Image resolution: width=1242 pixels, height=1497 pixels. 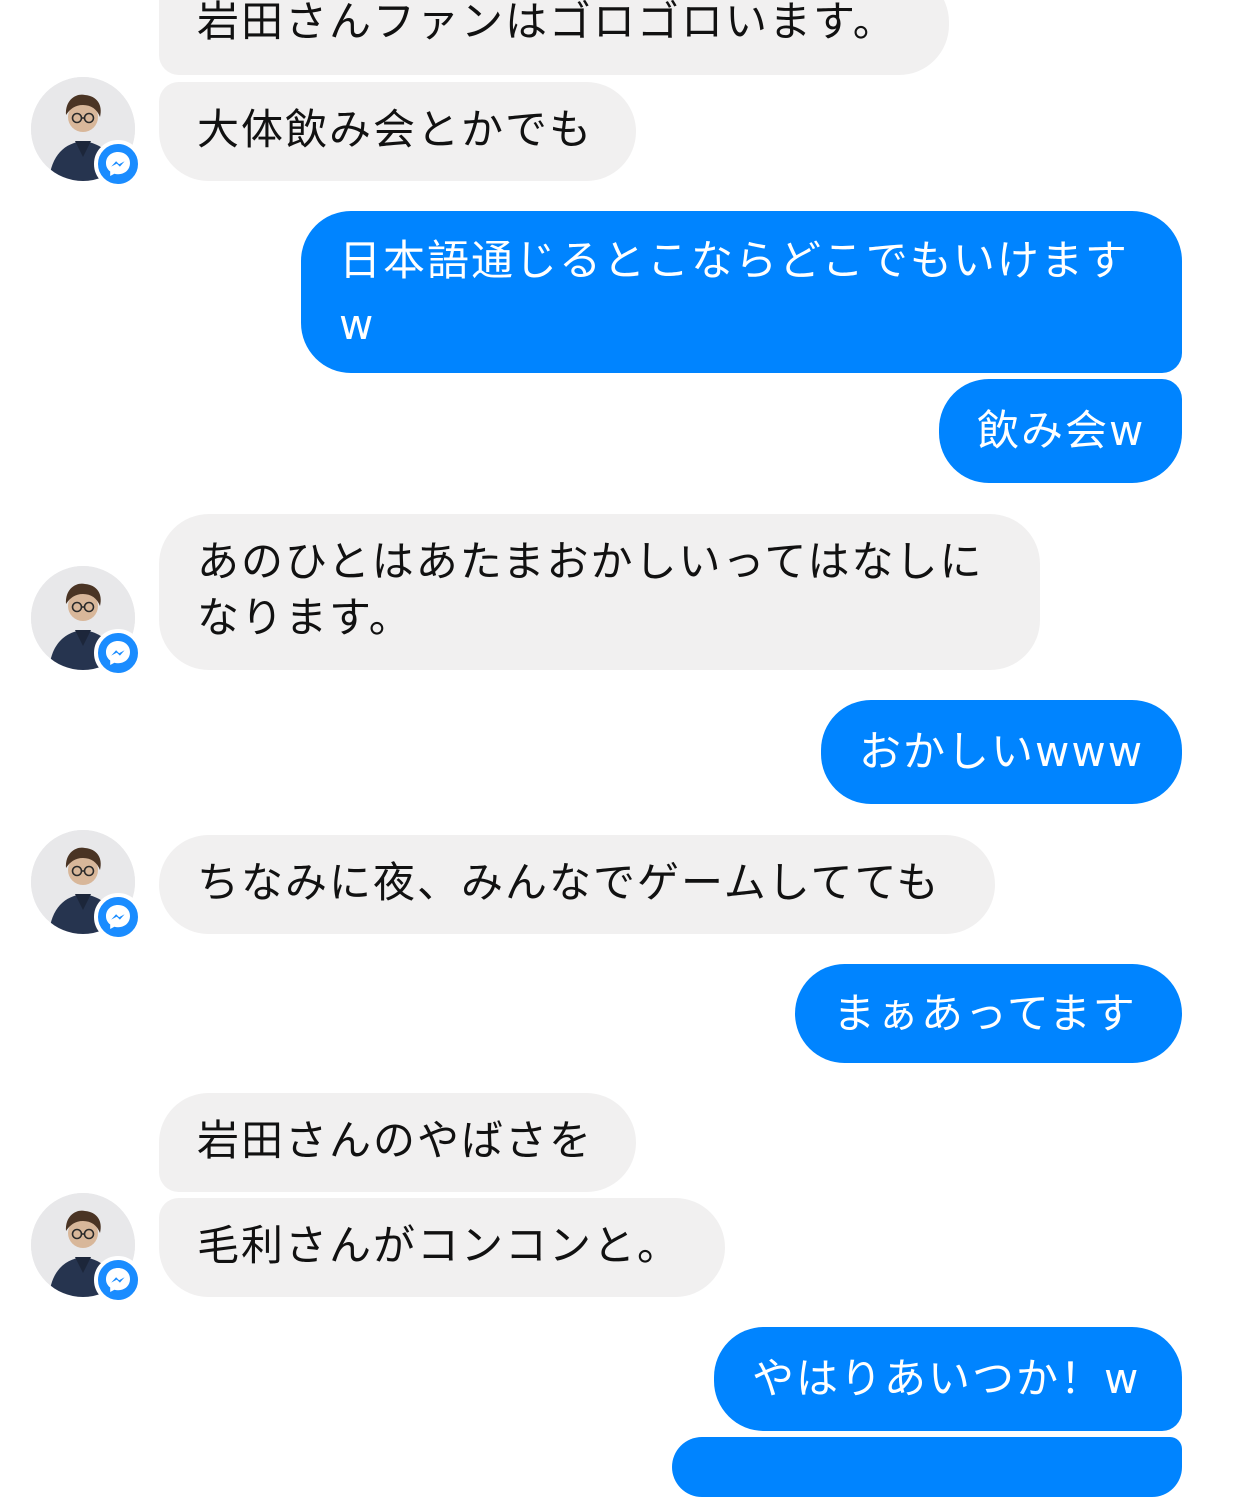 I want to click on incoming-message: 大体飲み会とかでも, so click(x=397, y=131).